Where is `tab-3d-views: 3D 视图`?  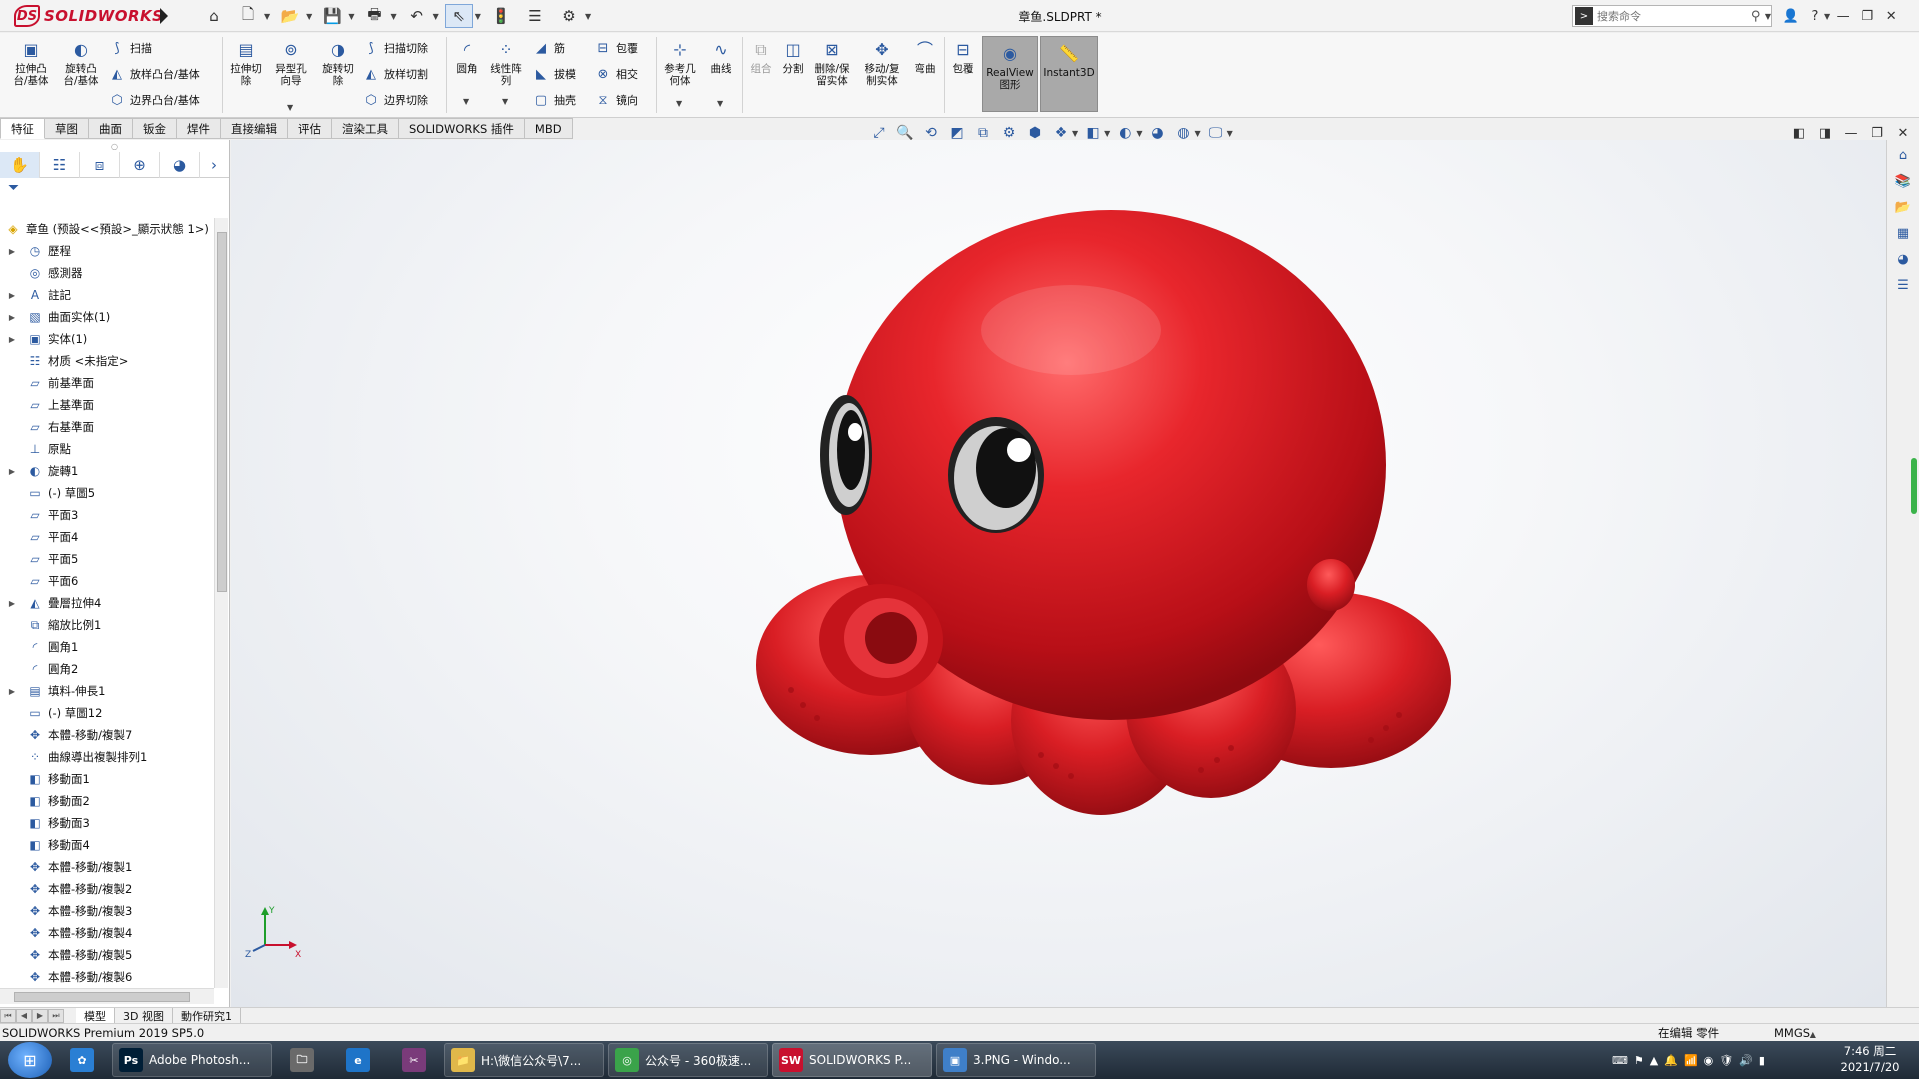
tab-3d-views: 3D 视图 is located at coordinates (144, 1015).